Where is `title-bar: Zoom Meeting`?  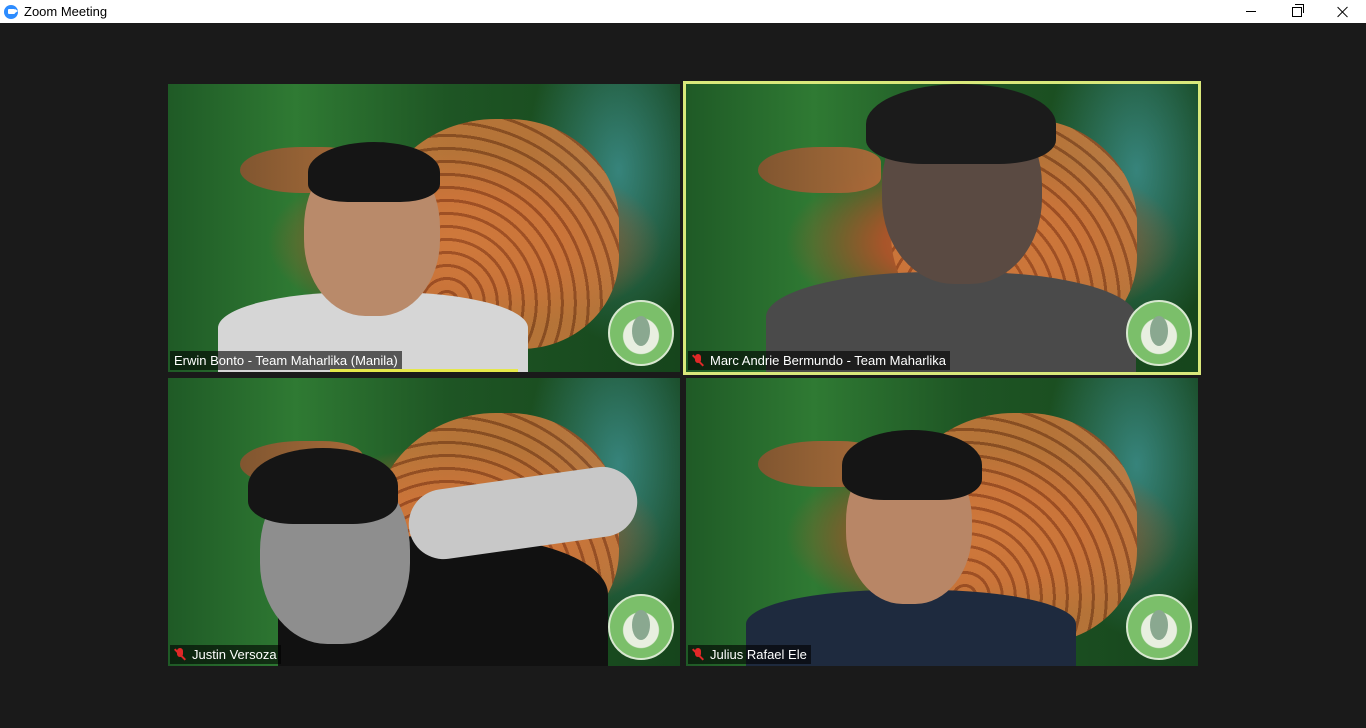
title-bar: Zoom Meeting is located at coordinates (683, 11).